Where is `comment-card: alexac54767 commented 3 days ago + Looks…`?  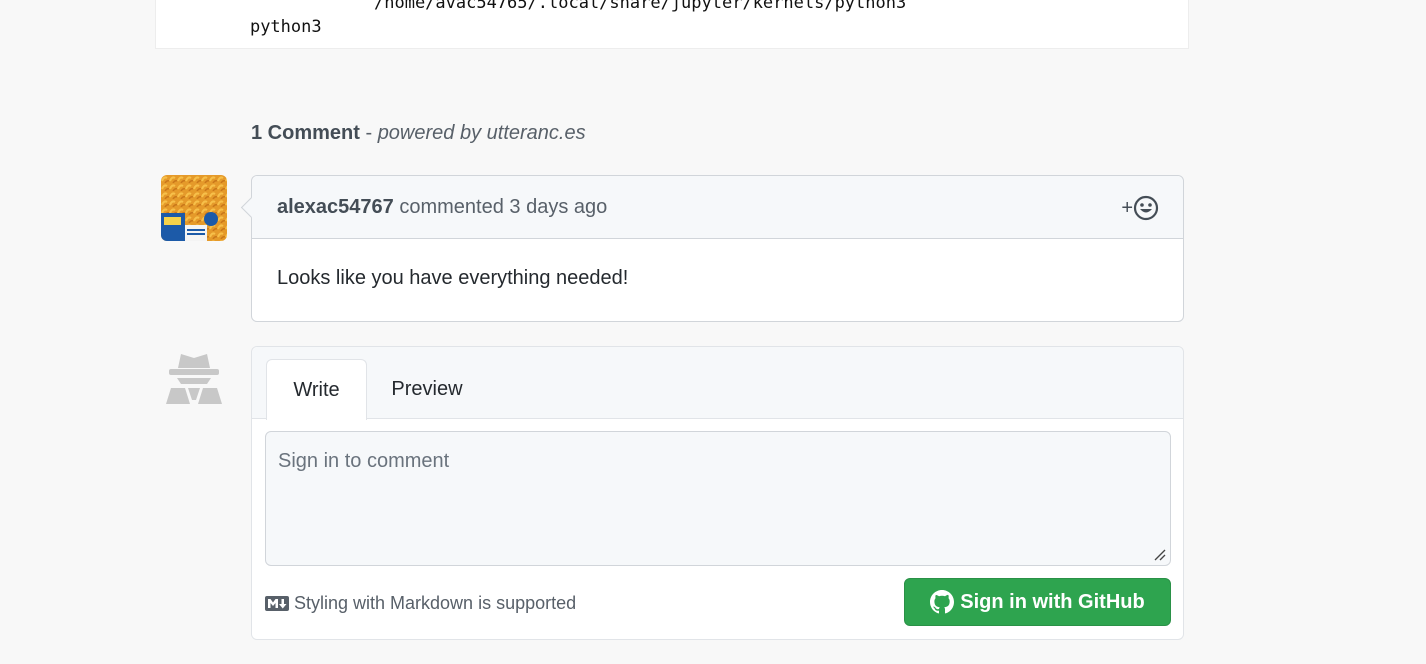 comment-card: alexac54767 commented 3 days ago + Looks… is located at coordinates (717, 248).